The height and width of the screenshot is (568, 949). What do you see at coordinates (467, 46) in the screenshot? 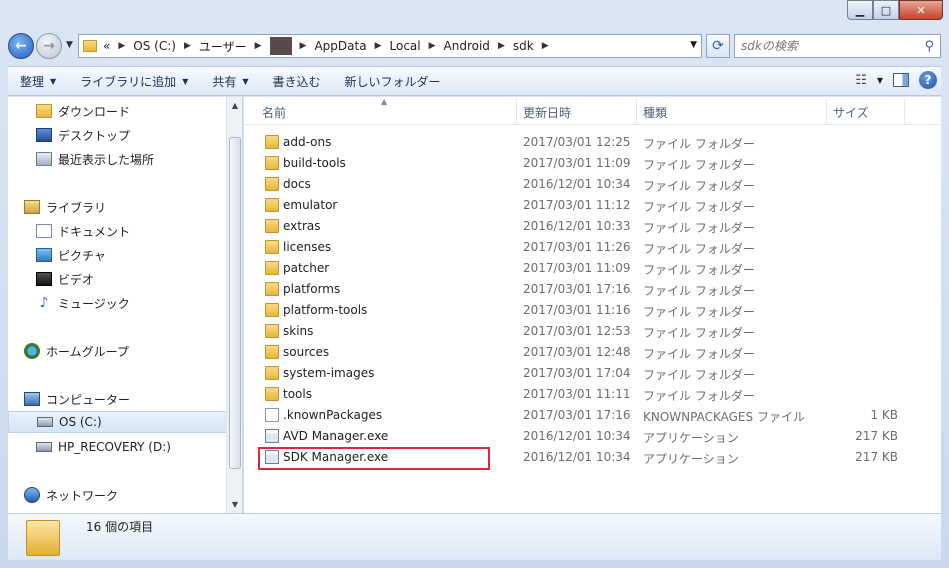
I see `breadcrumb-android: Android` at bounding box center [467, 46].